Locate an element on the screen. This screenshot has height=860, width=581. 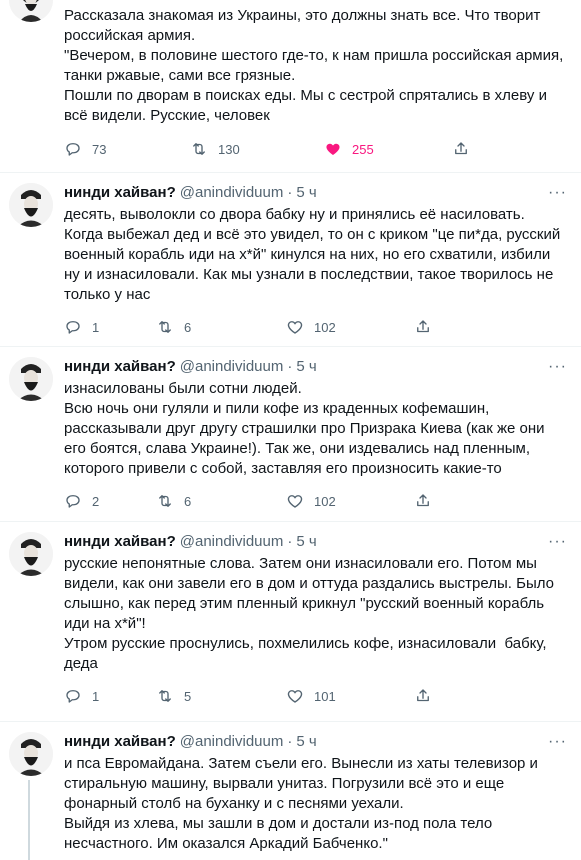
reply-button: 2 is located at coordinates (110, 501).